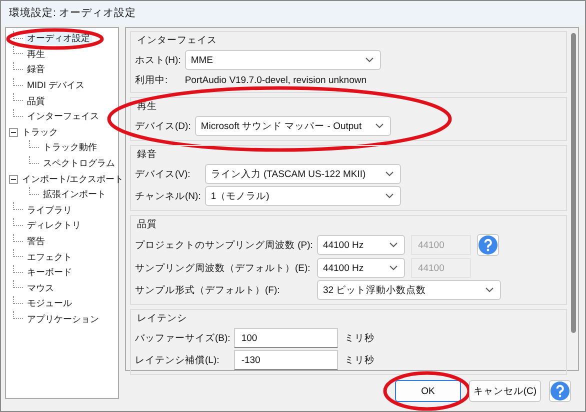  Describe the element at coordinates (79, 163) in the screenshot. I see `sidebar-item: スペクトログラム` at that location.